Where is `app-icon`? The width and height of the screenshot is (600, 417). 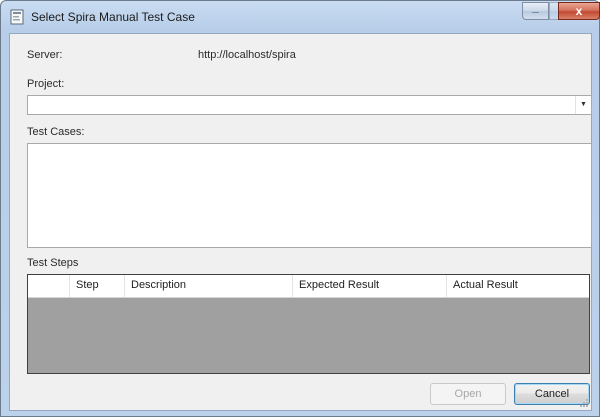 app-icon is located at coordinates (17, 17).